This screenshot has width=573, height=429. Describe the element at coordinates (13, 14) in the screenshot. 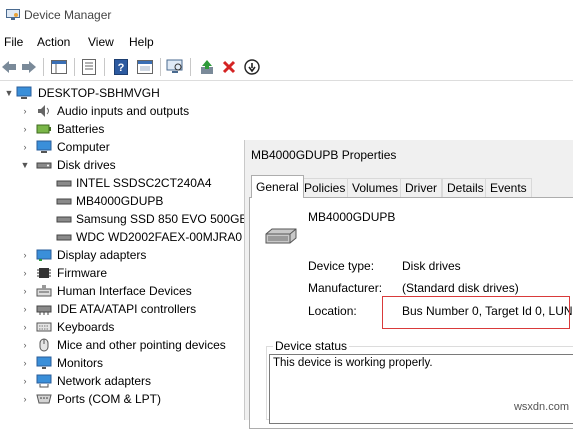

I see `device-manager-icon` at that location.